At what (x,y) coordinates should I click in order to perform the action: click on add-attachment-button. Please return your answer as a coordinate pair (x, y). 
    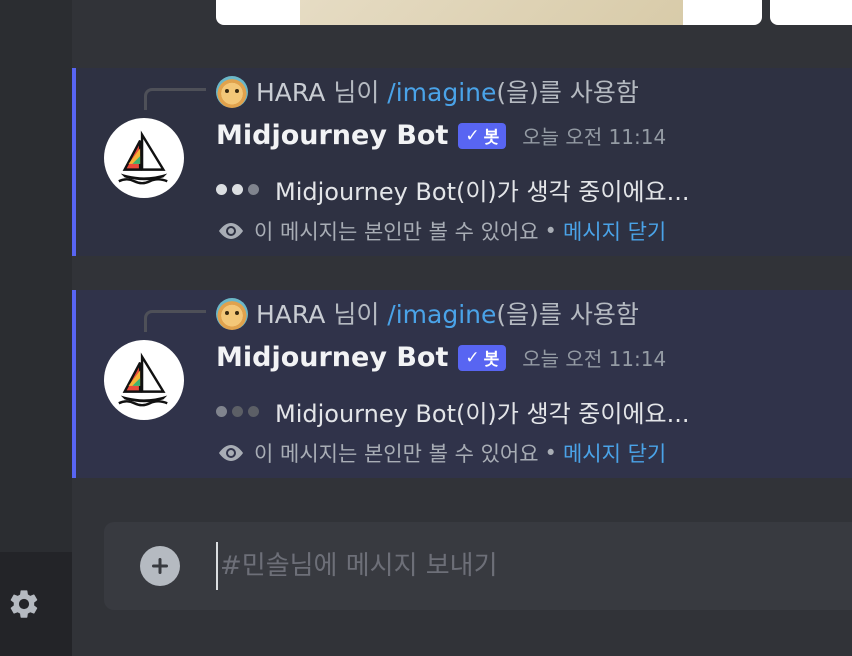
    Looking at the image, I should click on (160, 566).